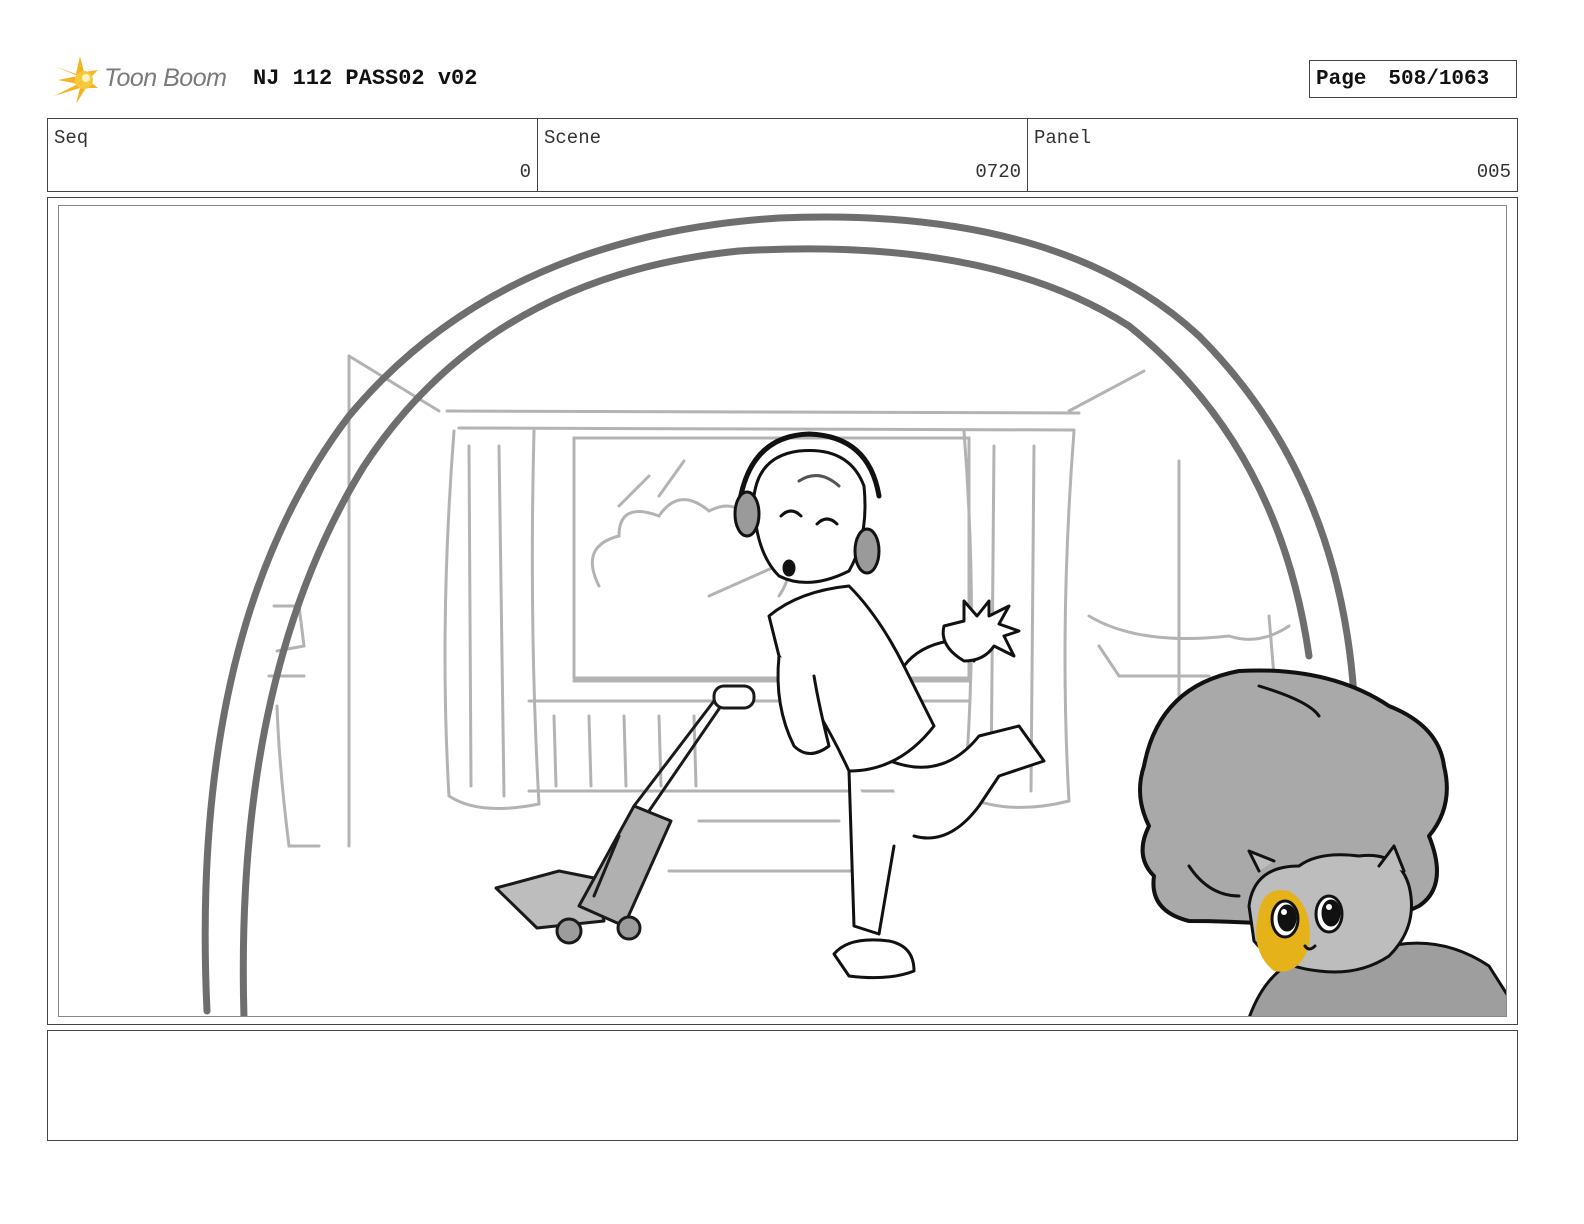 This screenshot has width=1584, height=1224. Describe the element at coordinates (365, 78) in the screenshot. I see `project-title: NJ 112 PASS02 v02` at that location.